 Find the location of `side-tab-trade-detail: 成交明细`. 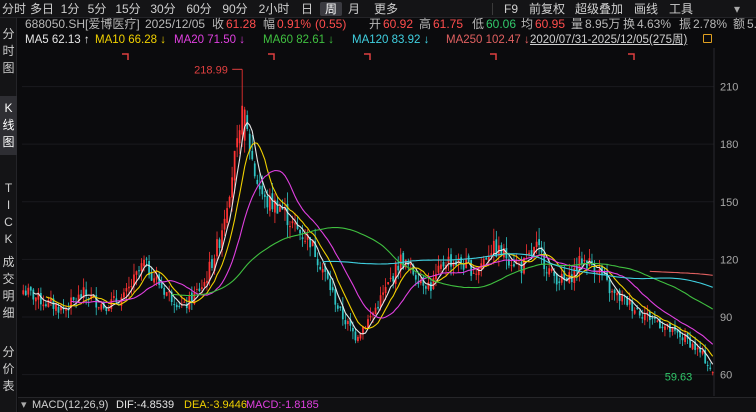

side-tab-trade-detail: 成交明细 is located at coordinates (8, 288).